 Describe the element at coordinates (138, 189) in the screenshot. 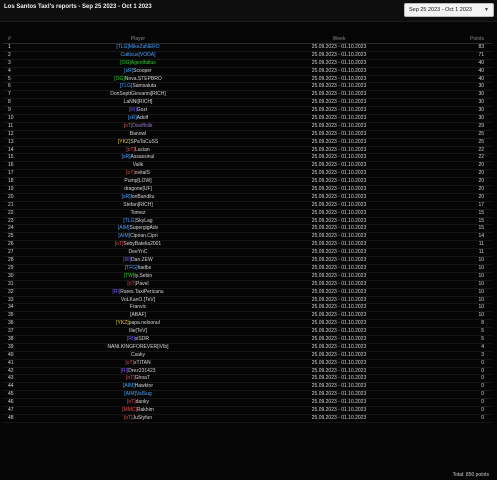

I see `player-name: dragone[UF]` at that location.